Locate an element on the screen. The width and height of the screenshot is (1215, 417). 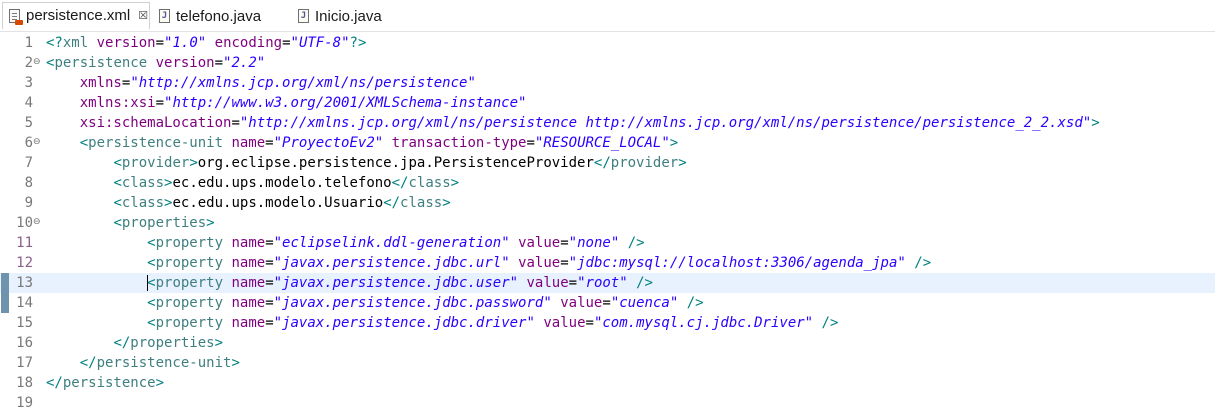
code-text: <persistence version="2.2" is located at coordinates (156, 63).